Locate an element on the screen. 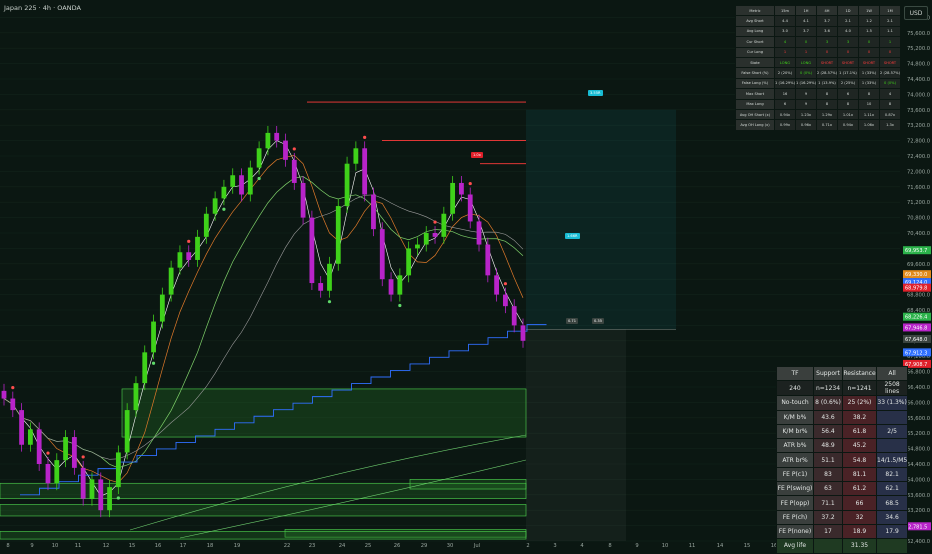  metrics-cell: 1.5 is located at coordinates (869, 31).